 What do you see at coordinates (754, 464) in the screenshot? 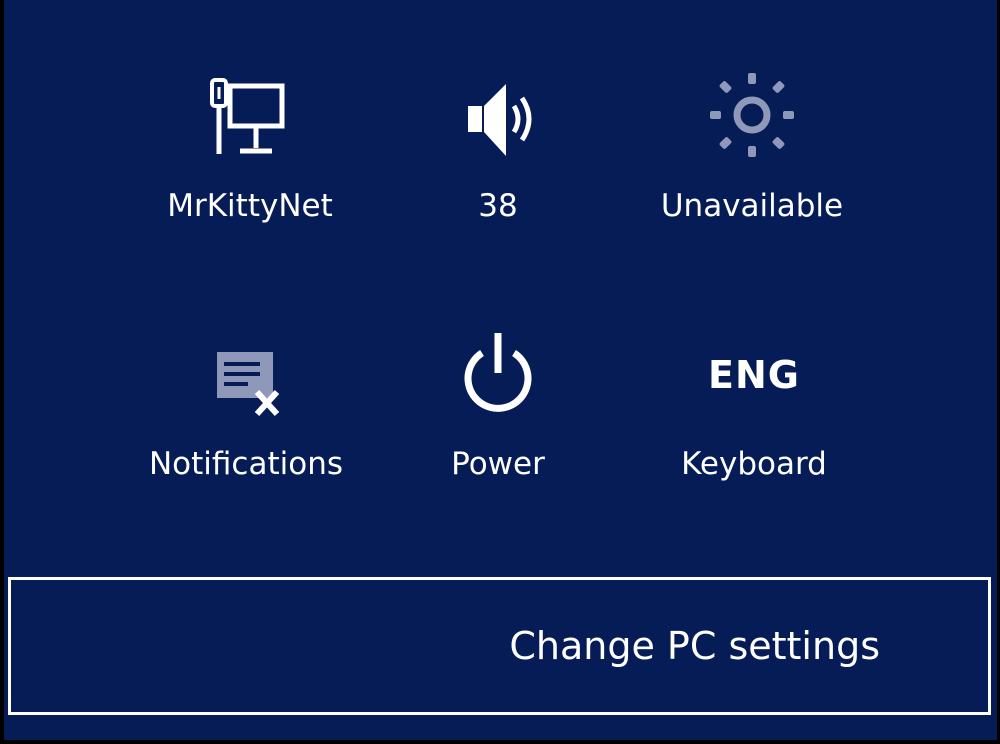
I see `keyboard-label: Keyboard` at bounding box center [754, 464].